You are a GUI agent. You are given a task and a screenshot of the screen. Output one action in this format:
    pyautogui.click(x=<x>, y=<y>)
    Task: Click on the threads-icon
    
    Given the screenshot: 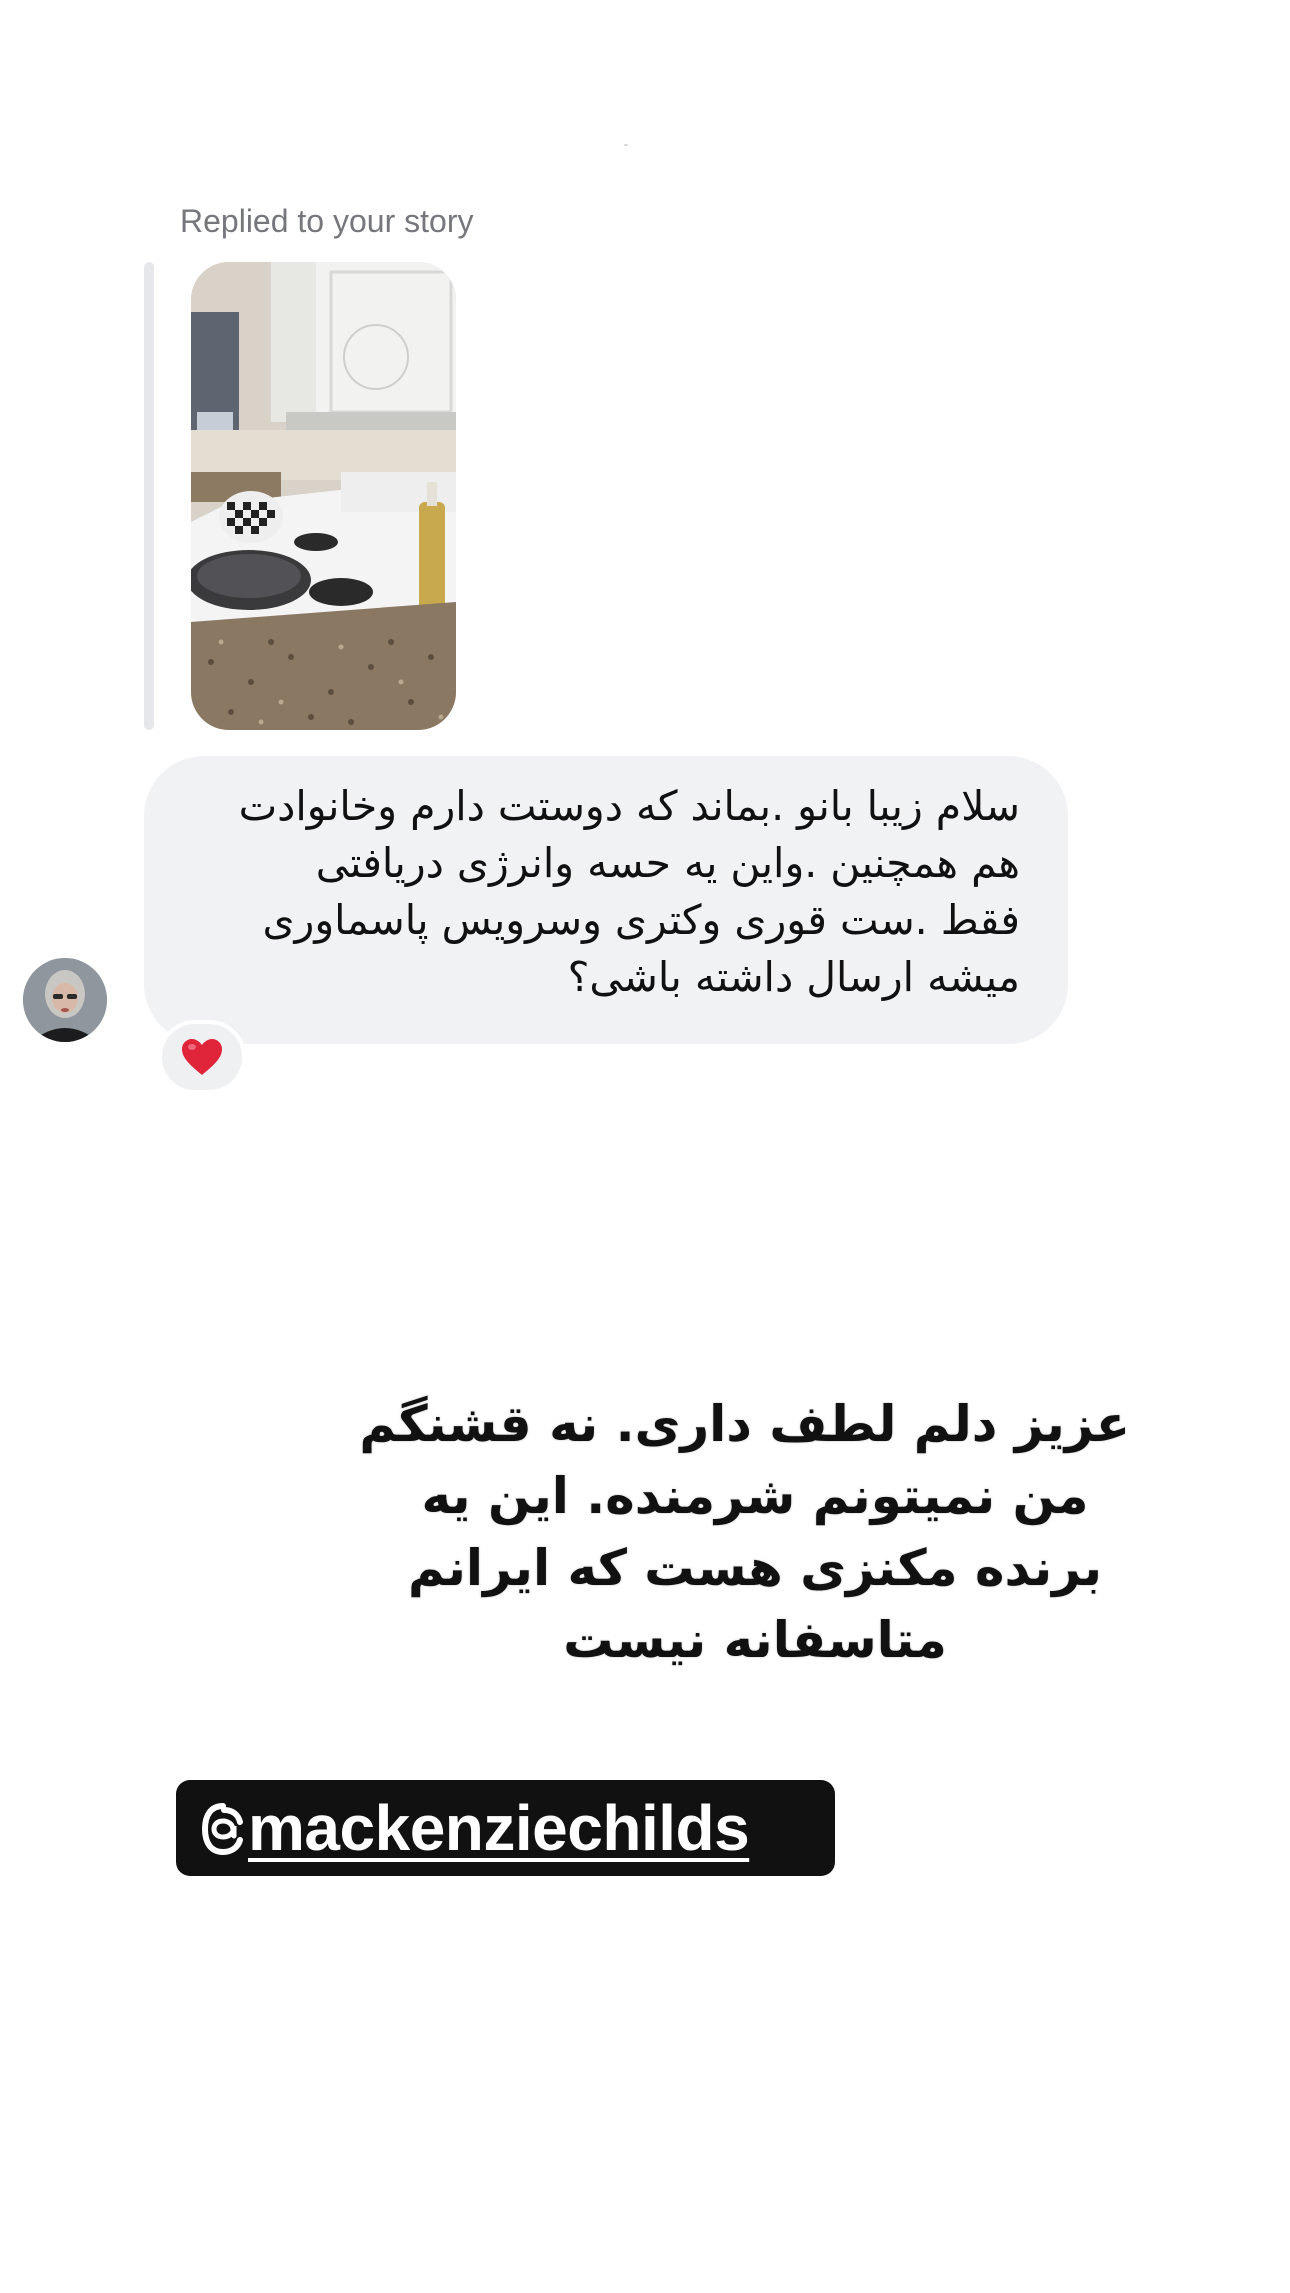 What is the action you would take?
    pyautogui.click(x=222, y=1829)
    